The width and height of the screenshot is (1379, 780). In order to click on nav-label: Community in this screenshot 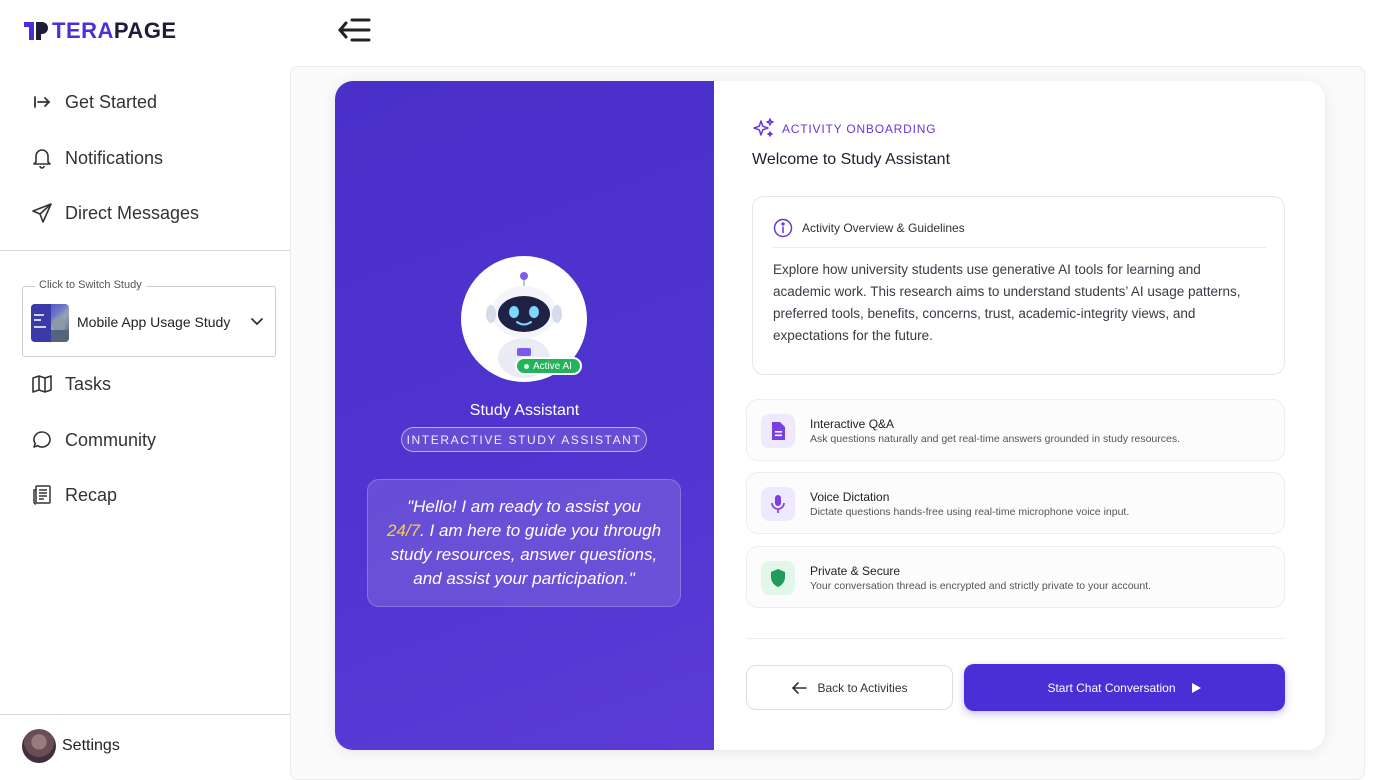, I will do `click(111, 439)`.